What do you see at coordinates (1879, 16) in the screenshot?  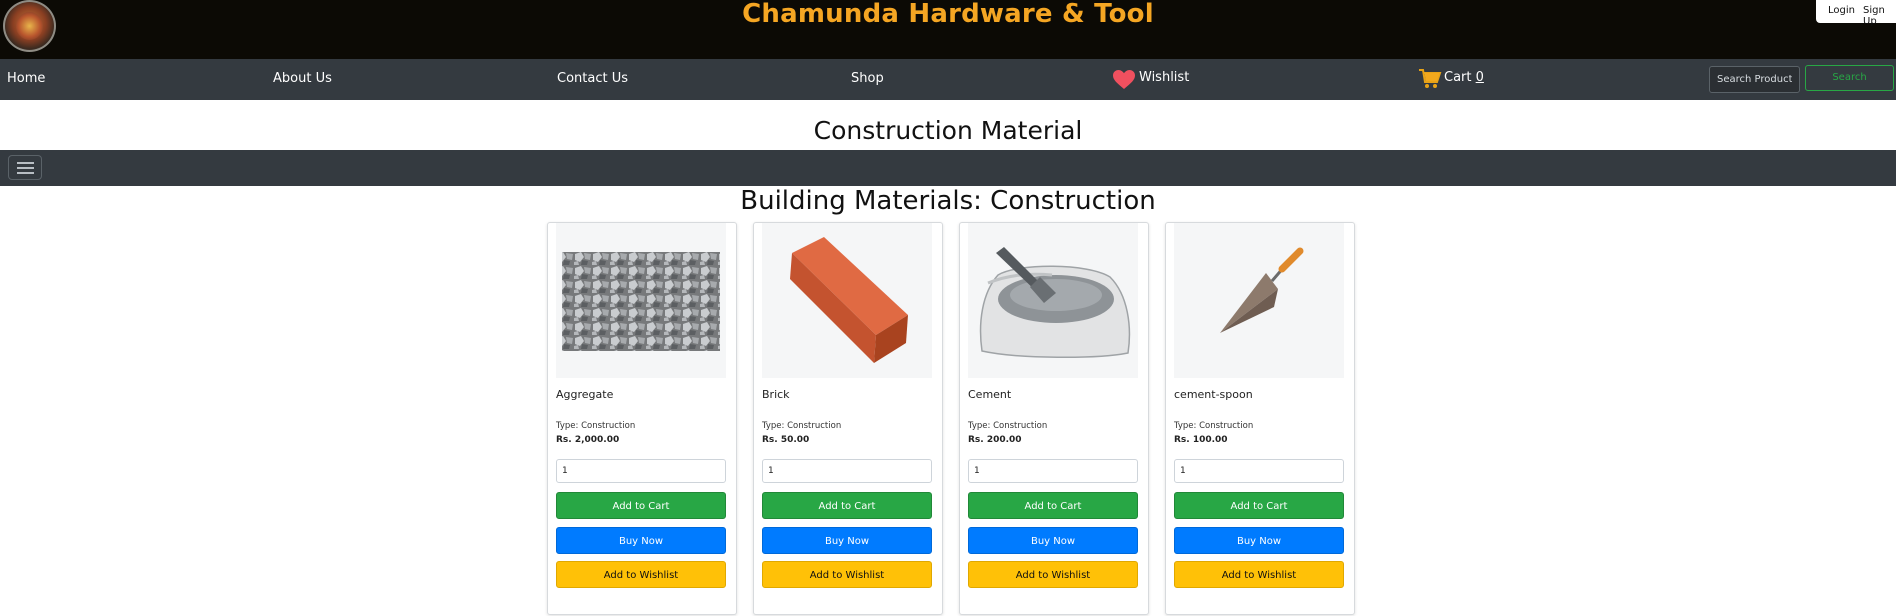 I see `signup-link: Sign Up` at bounding box center [1879, 16].